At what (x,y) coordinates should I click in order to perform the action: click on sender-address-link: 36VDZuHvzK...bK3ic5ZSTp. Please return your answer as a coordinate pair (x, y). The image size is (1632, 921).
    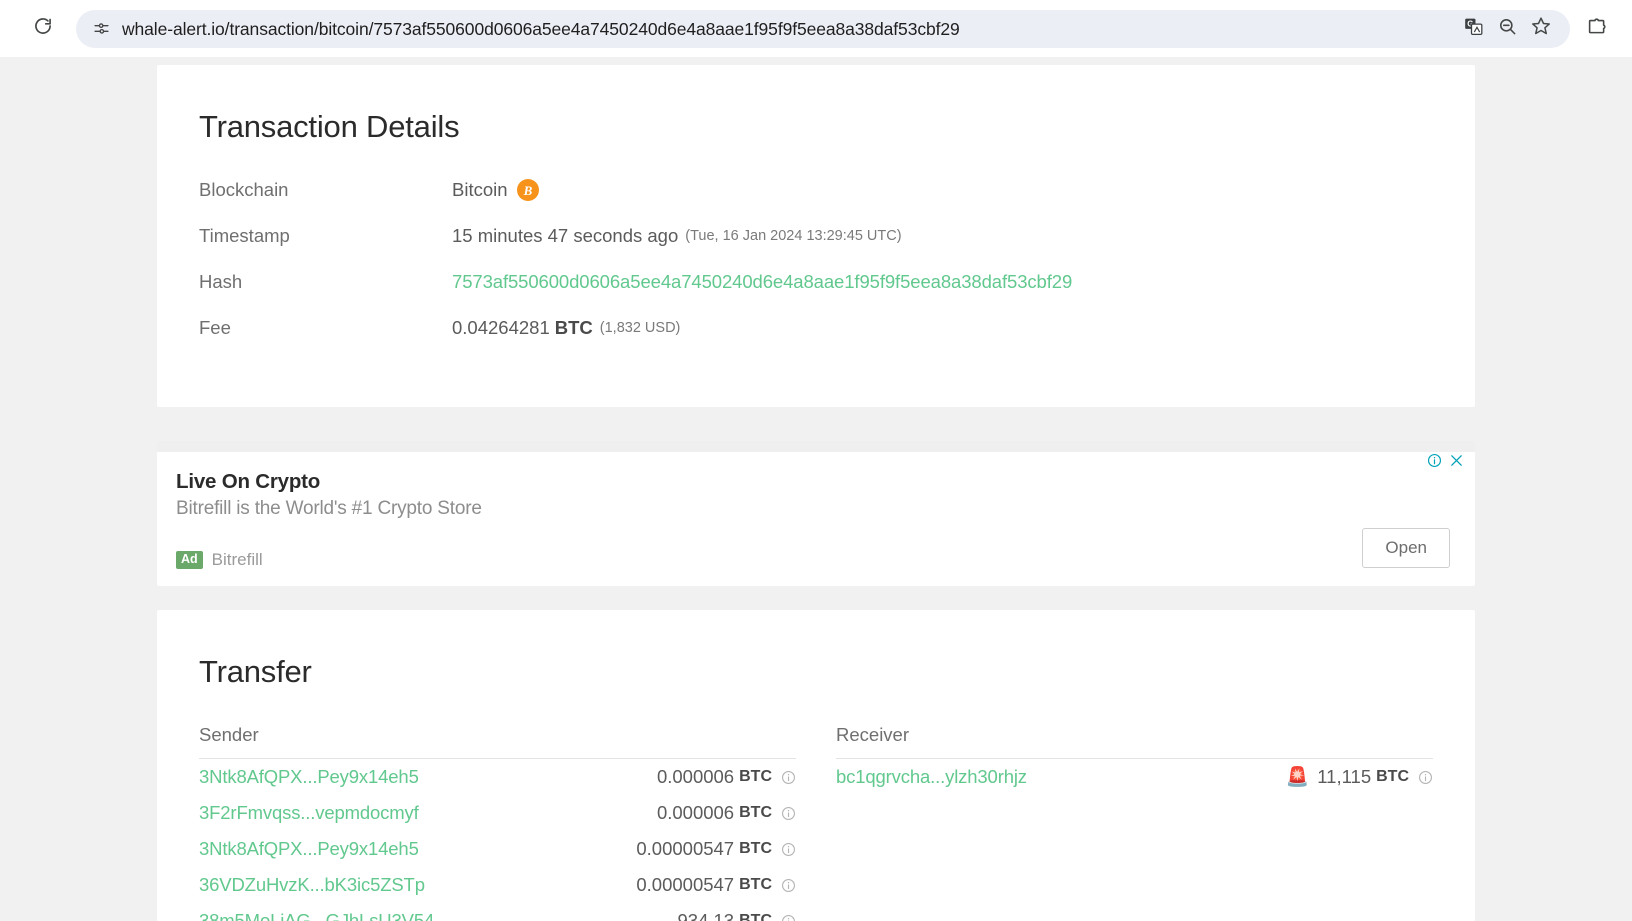
    Looking at the image, I should click on (312, 885).